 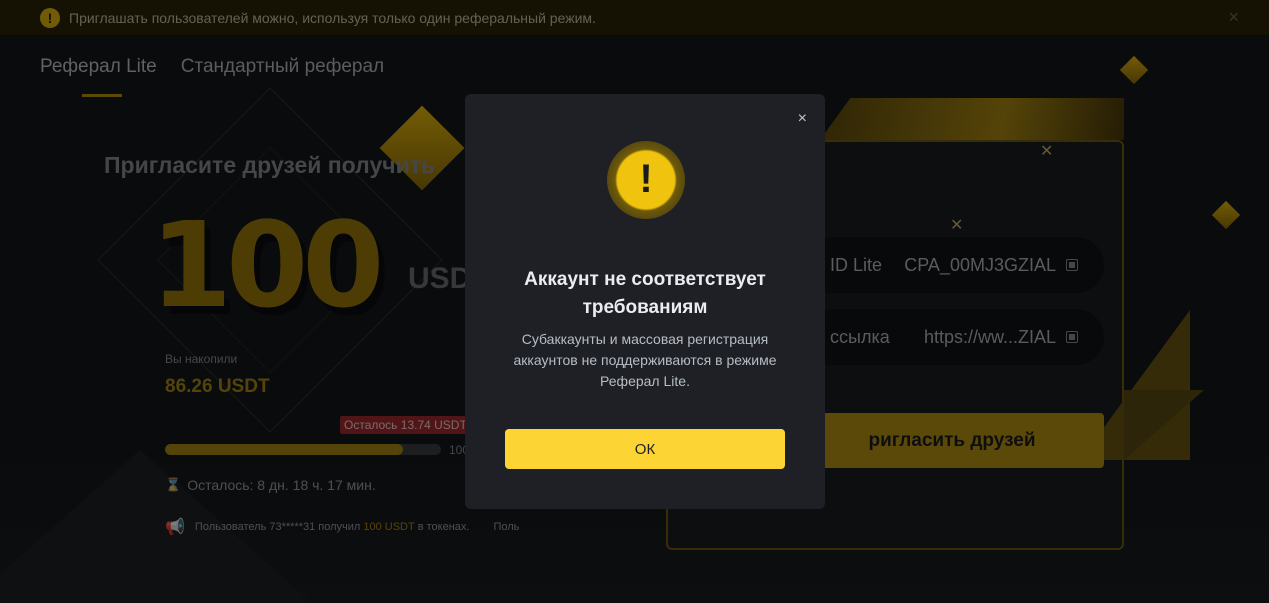 I want to click on alert-icon: !, so click(x=646, y=180).